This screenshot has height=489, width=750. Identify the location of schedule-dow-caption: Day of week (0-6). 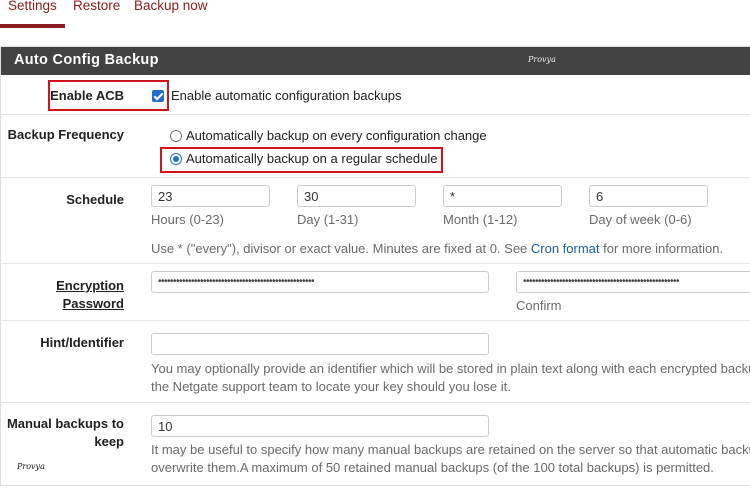
(640, 219).